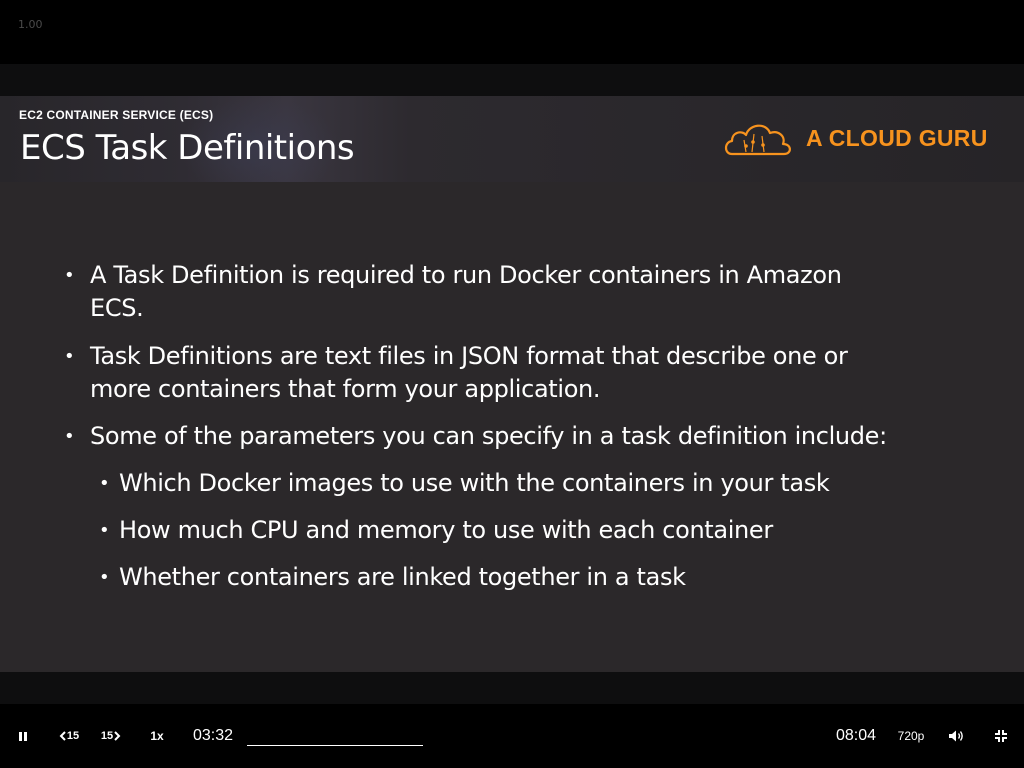 Image resolution: width=1024 pixels, height=768 pixels. Describe the element at coordinates (30, 24) in the screenshot. I see `version-label: 1.00` at that location.